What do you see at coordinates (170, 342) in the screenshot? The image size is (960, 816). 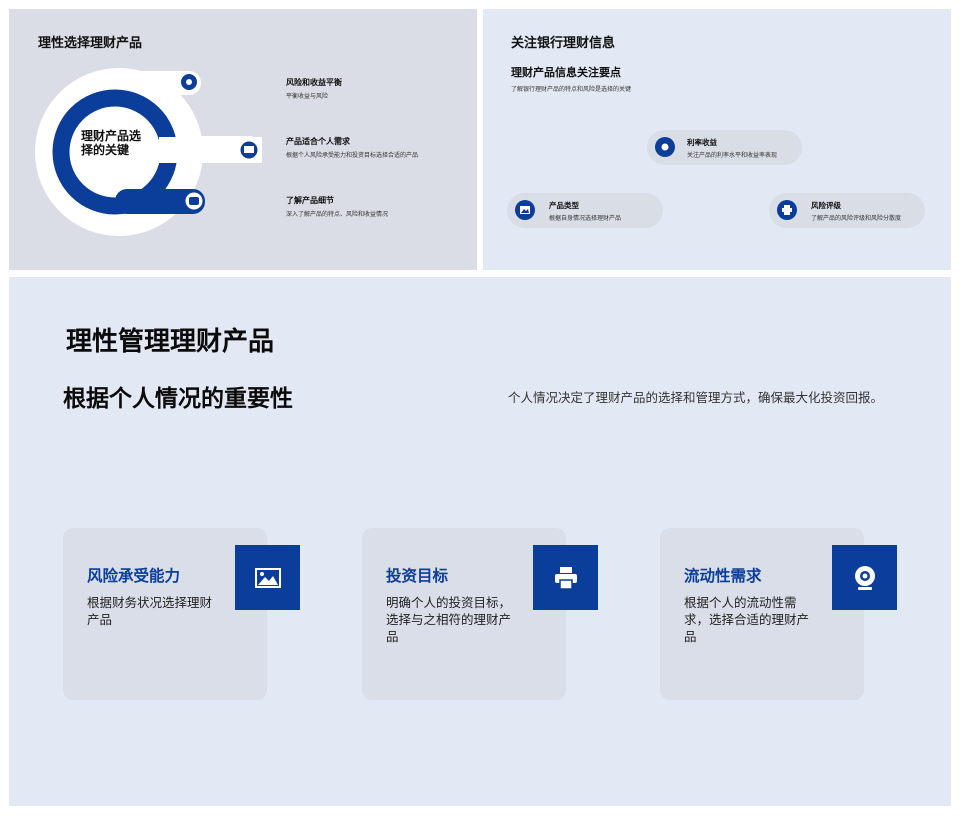 I see `slide-title: 理性管理理财产品` at bounding box center [170, 342].